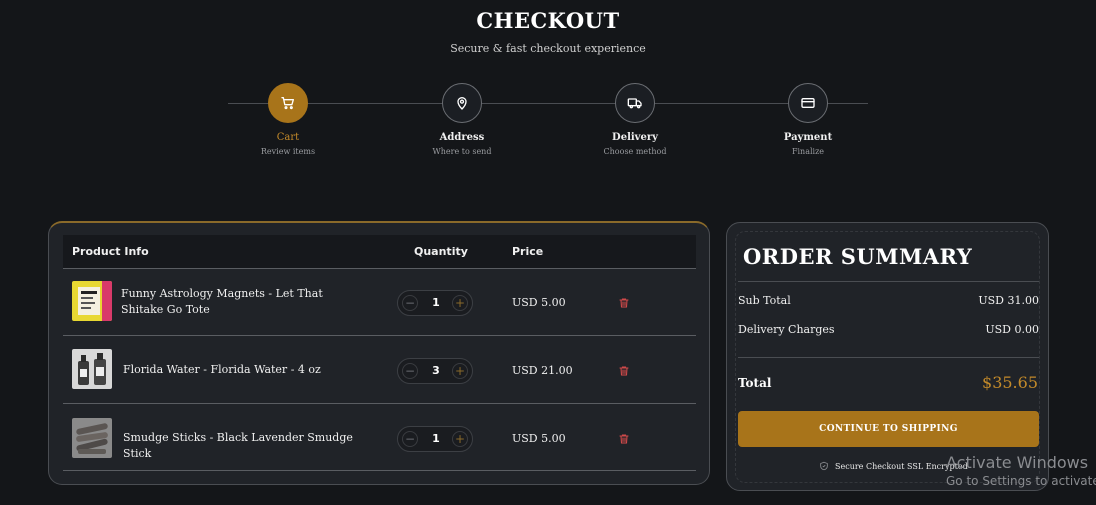 This screenshot has height=505, width=1096. I want to click on column-quantity: Quantity, so click(441, 251).